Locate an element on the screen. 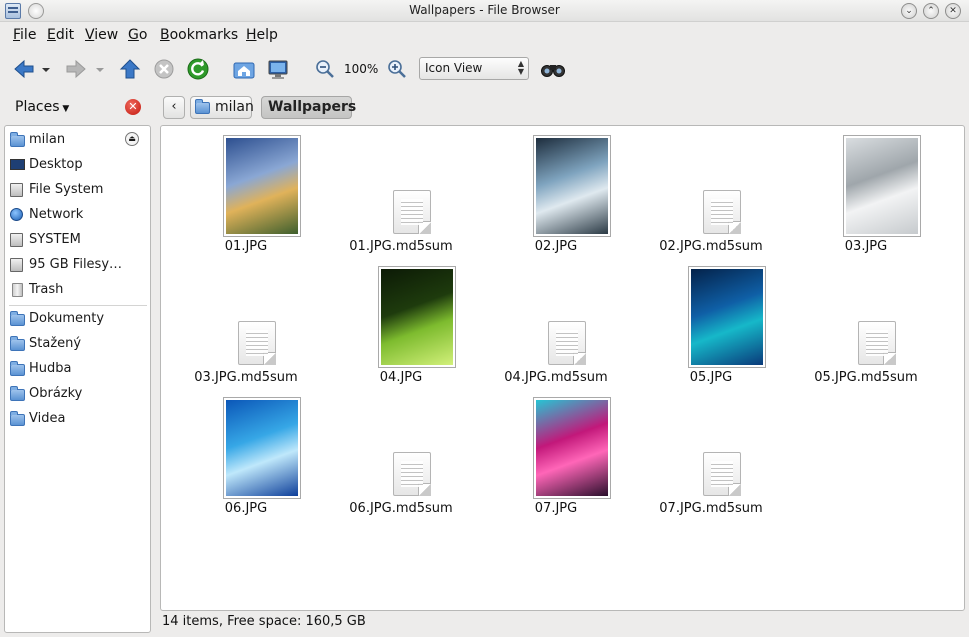 The height and width of the screenshot is (637, 969). file-name: 03.JPG.md5sum is located at coordinates (246, 377).